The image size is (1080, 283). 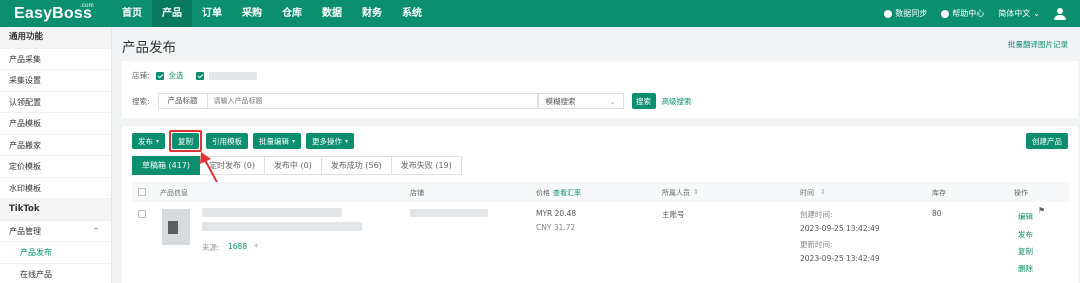 I want to click on product-subtitle-blurred, so click(x=282, y=226).